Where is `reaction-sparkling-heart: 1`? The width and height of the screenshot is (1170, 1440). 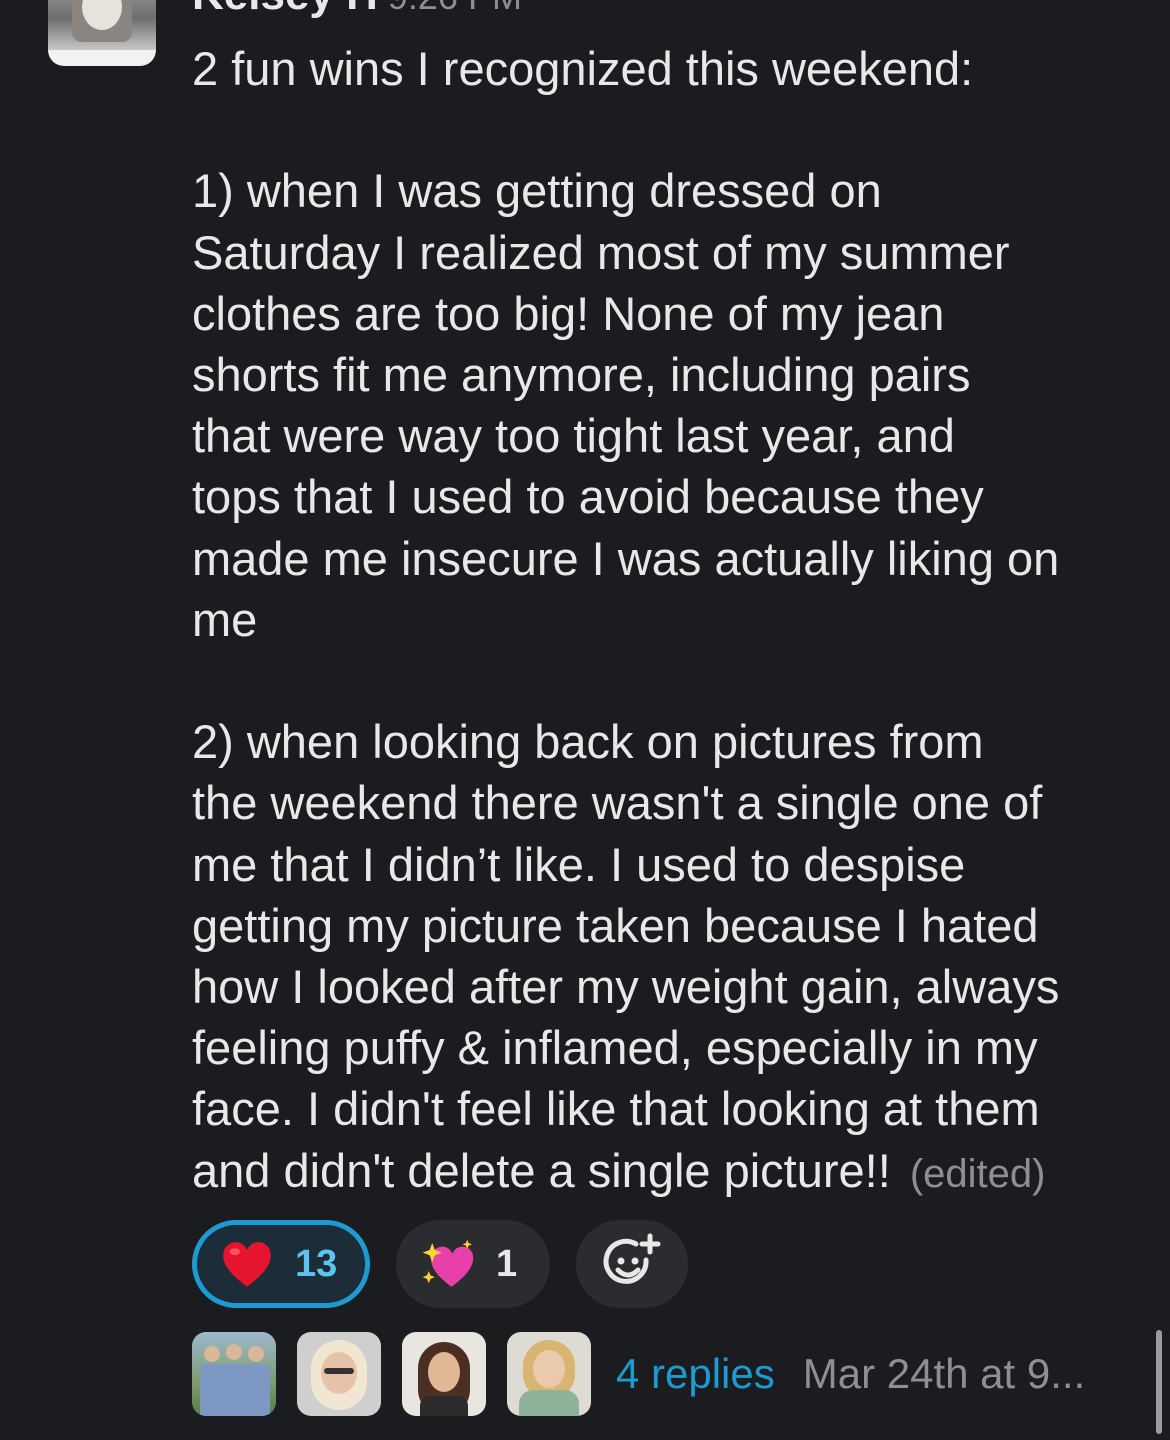 reaction-sparkling-heart: 1 is located at coordinates (473, 1264).